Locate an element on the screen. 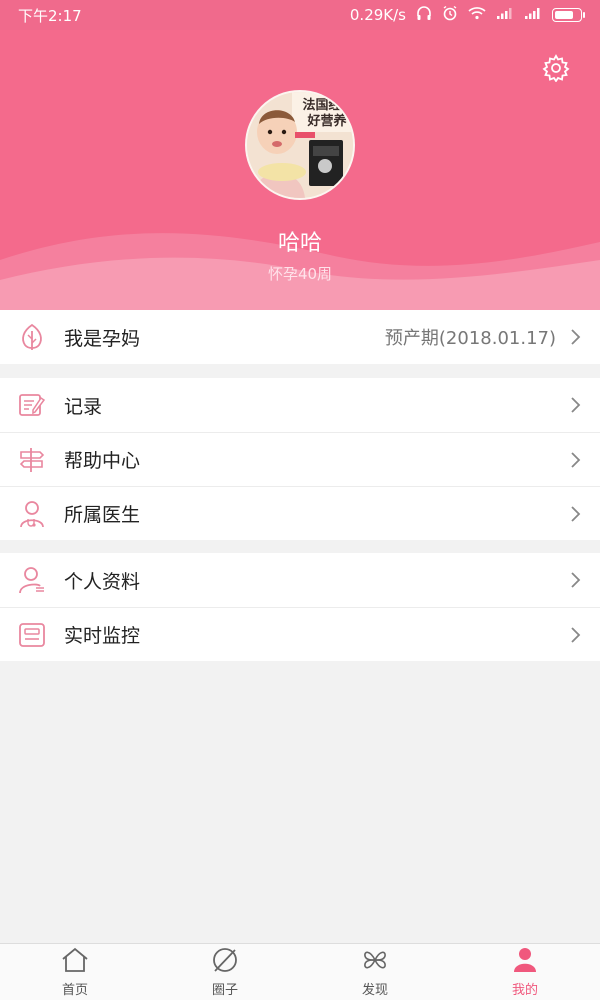  clover-icon is located at coordinates (375, 962).